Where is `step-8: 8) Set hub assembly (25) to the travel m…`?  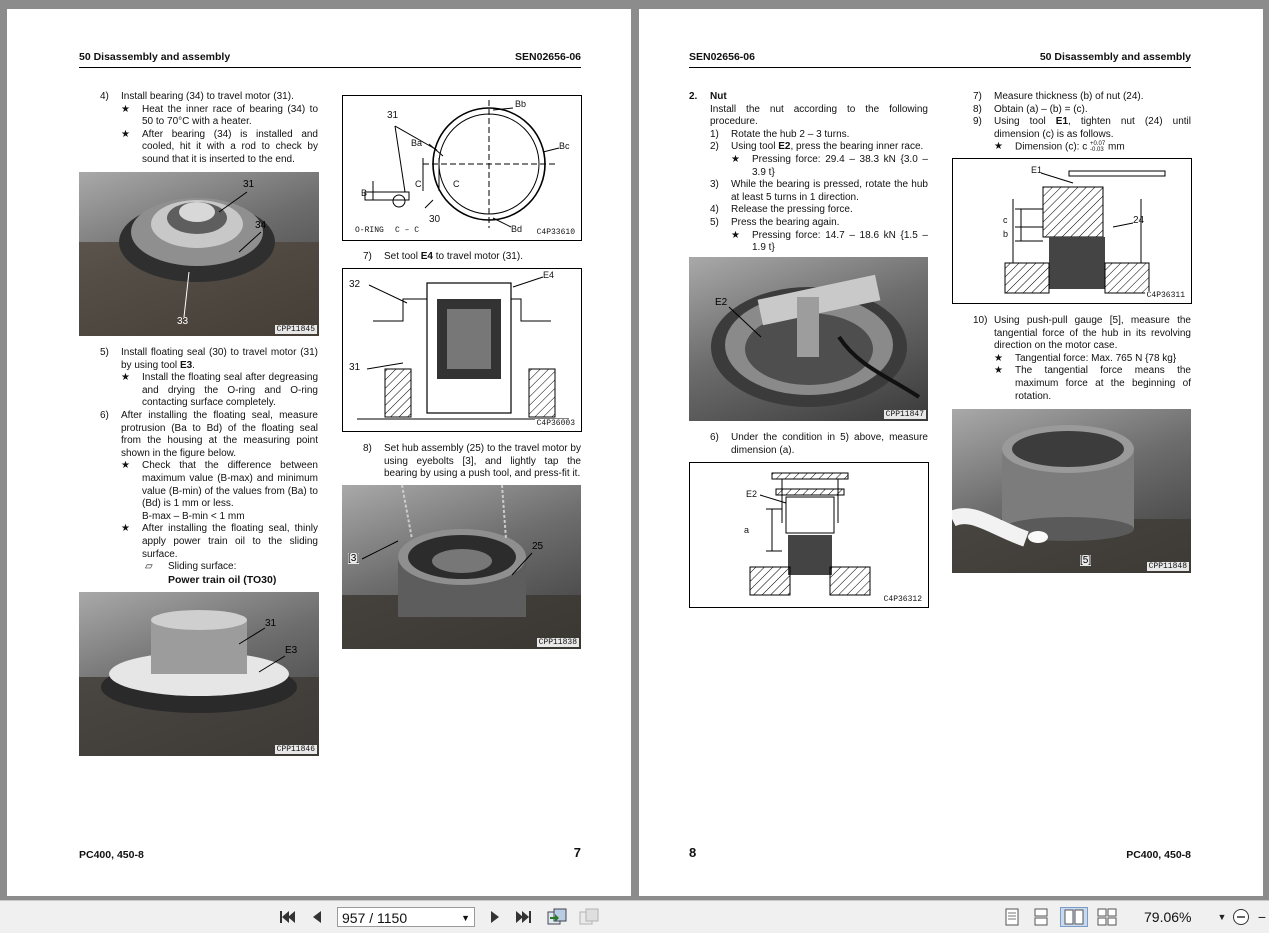 step-8: 8) Set hub assembly (25) to the travel m… is located at coordinates (472, 462).